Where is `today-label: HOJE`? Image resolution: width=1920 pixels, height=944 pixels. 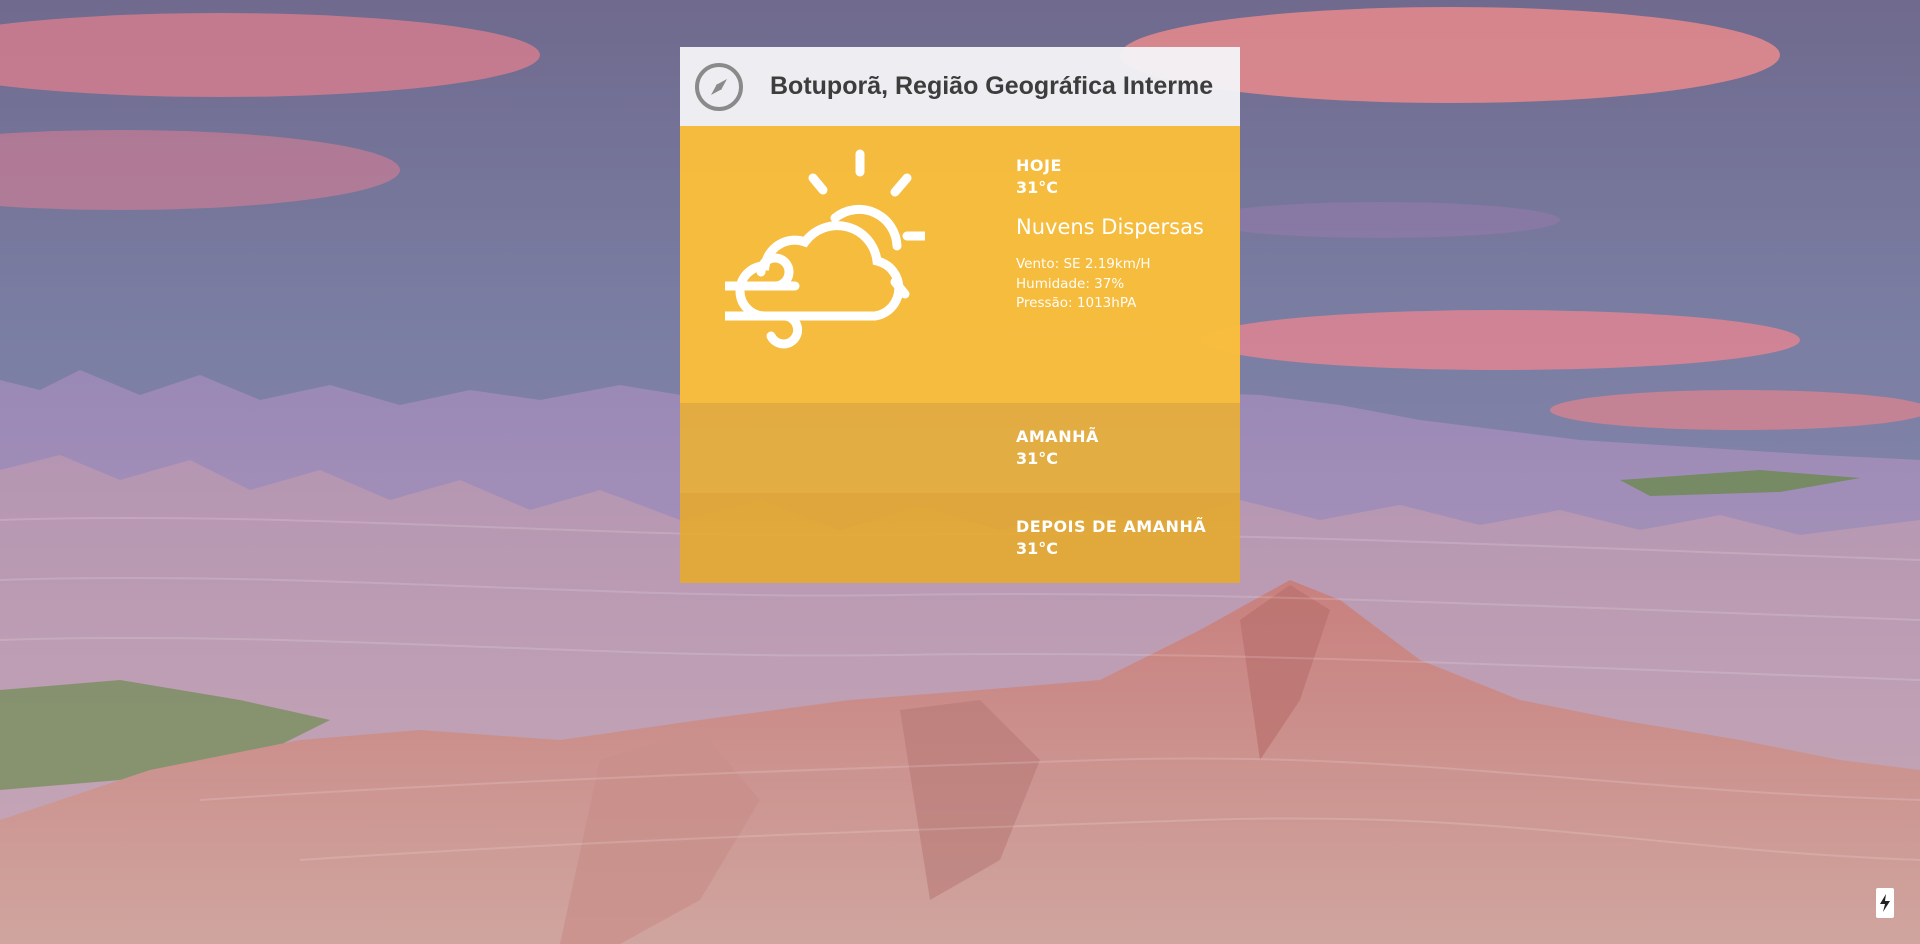
today-label: HOJE is located at coordinates (1039, 165).